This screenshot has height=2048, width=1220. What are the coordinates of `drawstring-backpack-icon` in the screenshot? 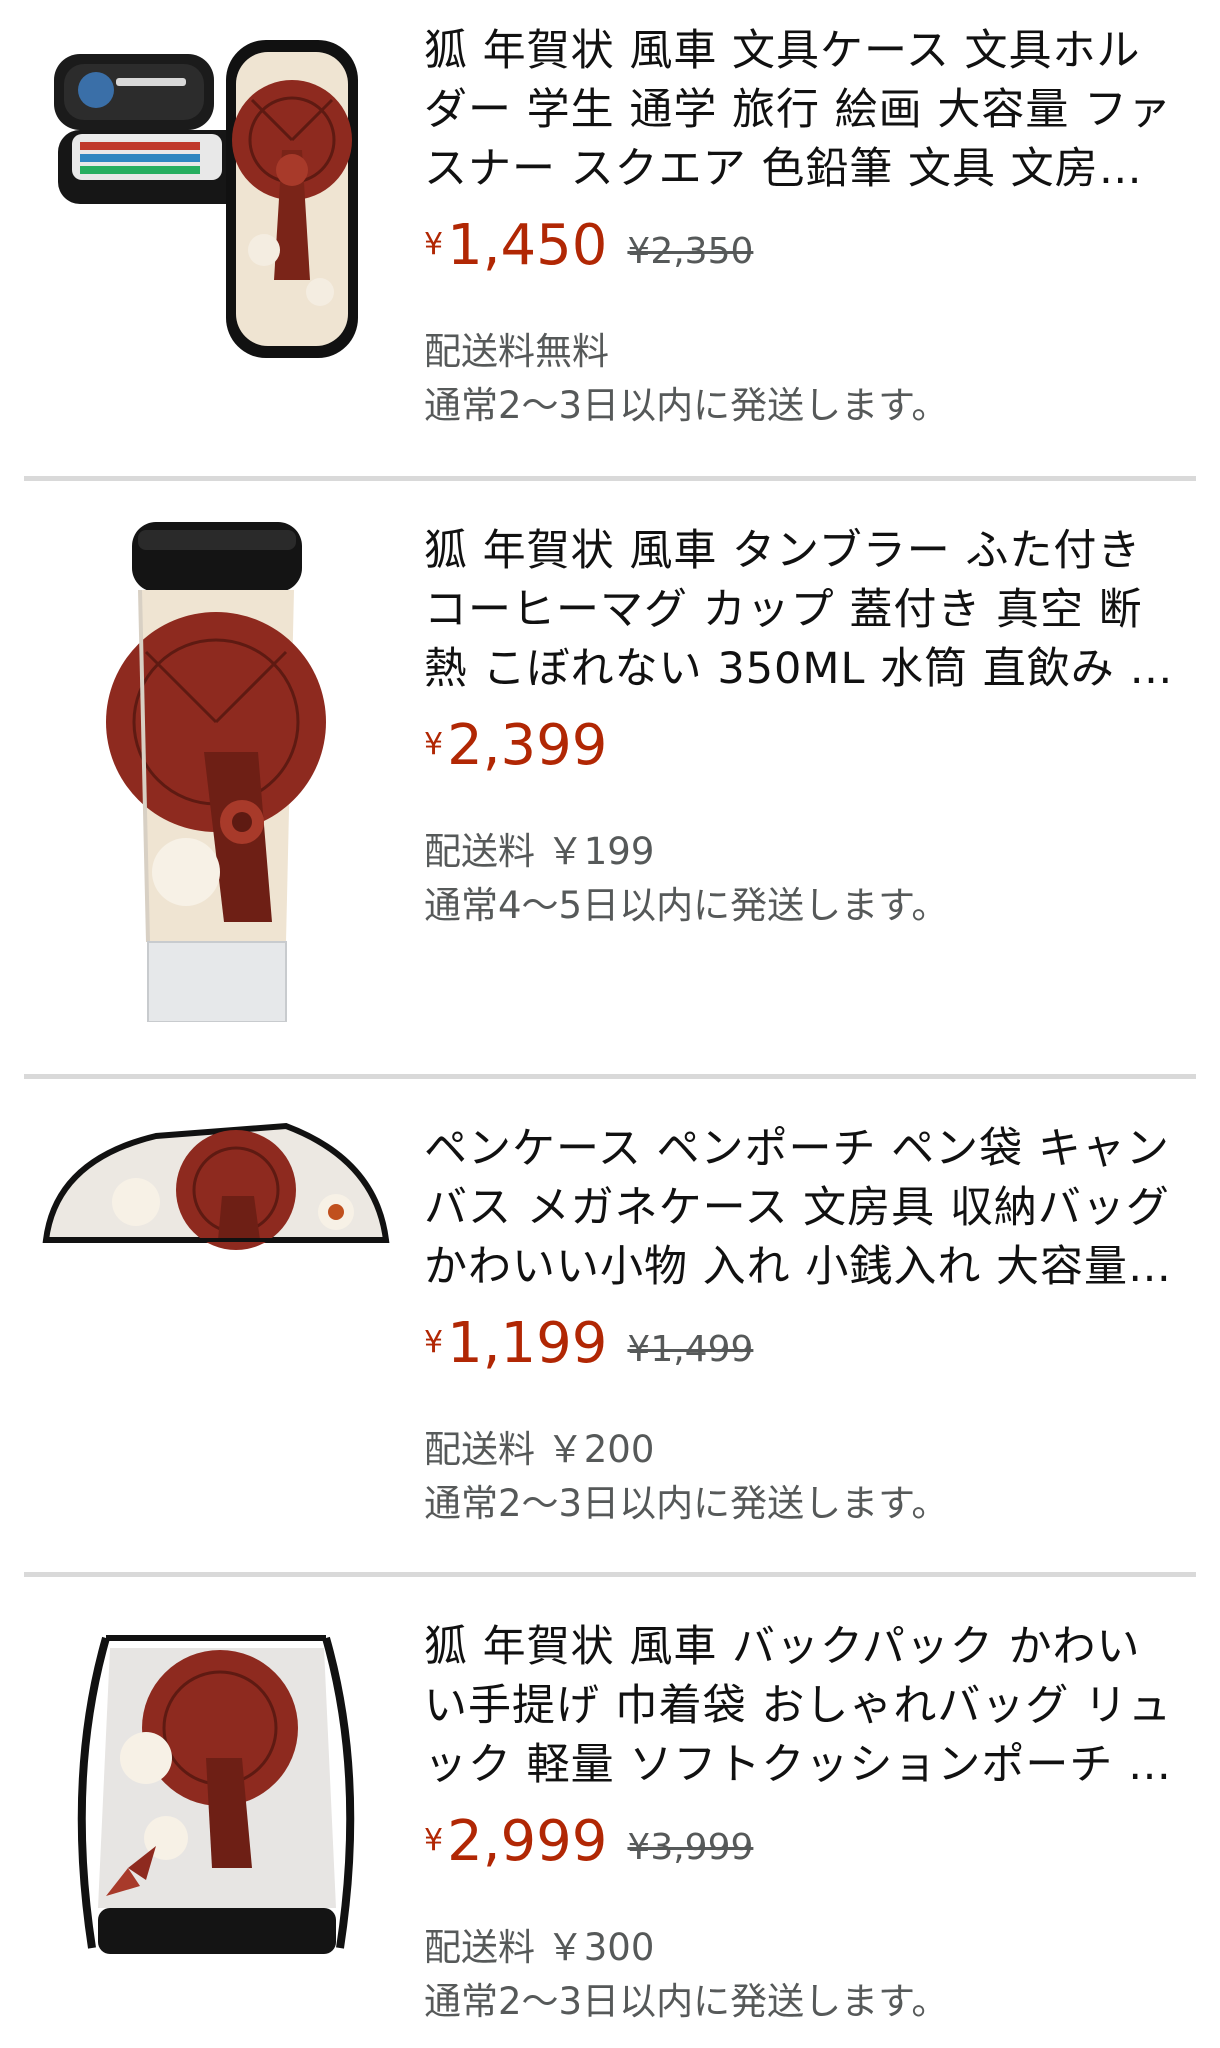 It's located at (216, 1794).